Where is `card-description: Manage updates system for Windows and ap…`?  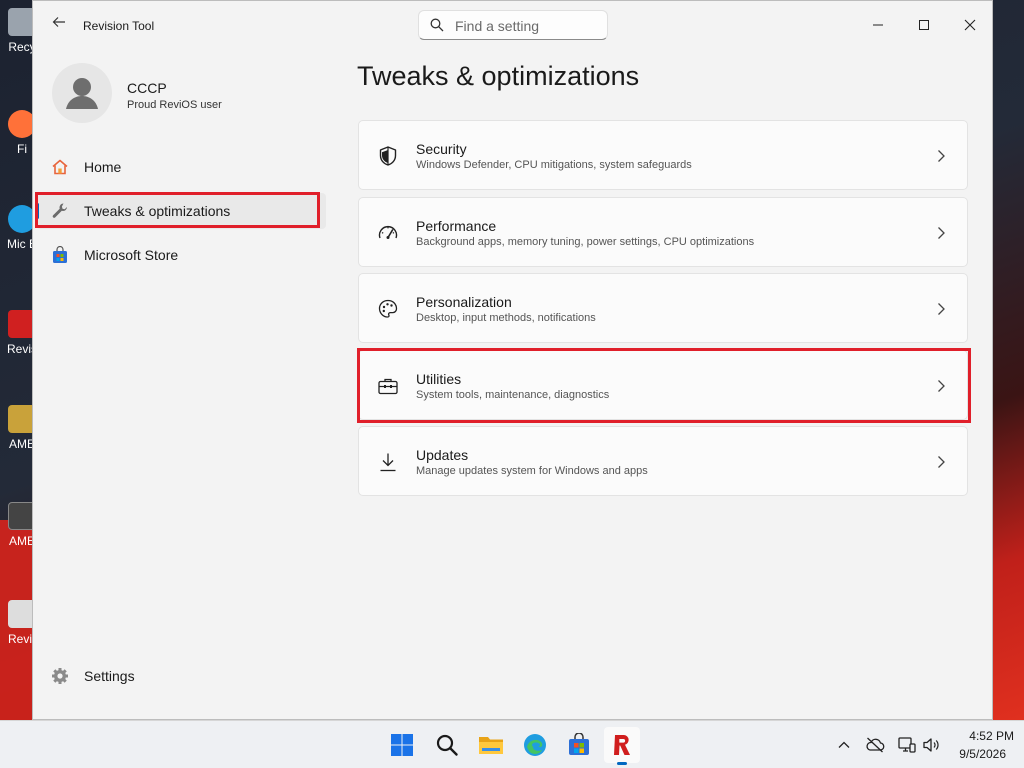 card-description: Manage updates system for Windows and ap… is located at coordinates (532, 471).